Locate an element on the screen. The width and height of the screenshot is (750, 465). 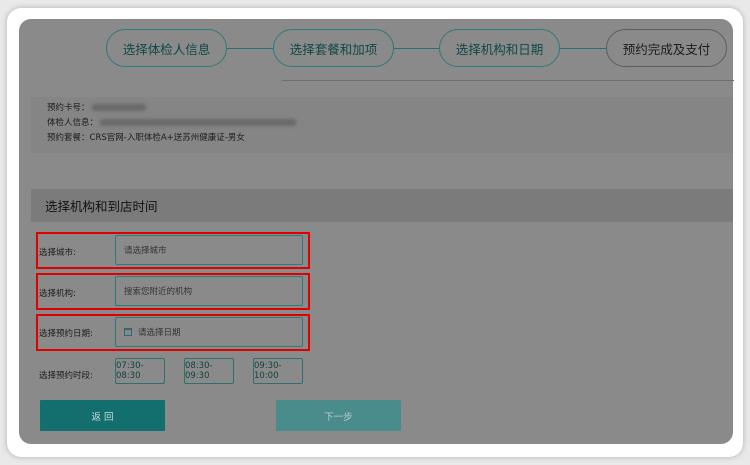
booking-info-panel: 预约卡号： 体检人信息： 预约套餐：CRS官网-入职体检A+送苏州健康证-男女 is located at coordinates (382, 125).